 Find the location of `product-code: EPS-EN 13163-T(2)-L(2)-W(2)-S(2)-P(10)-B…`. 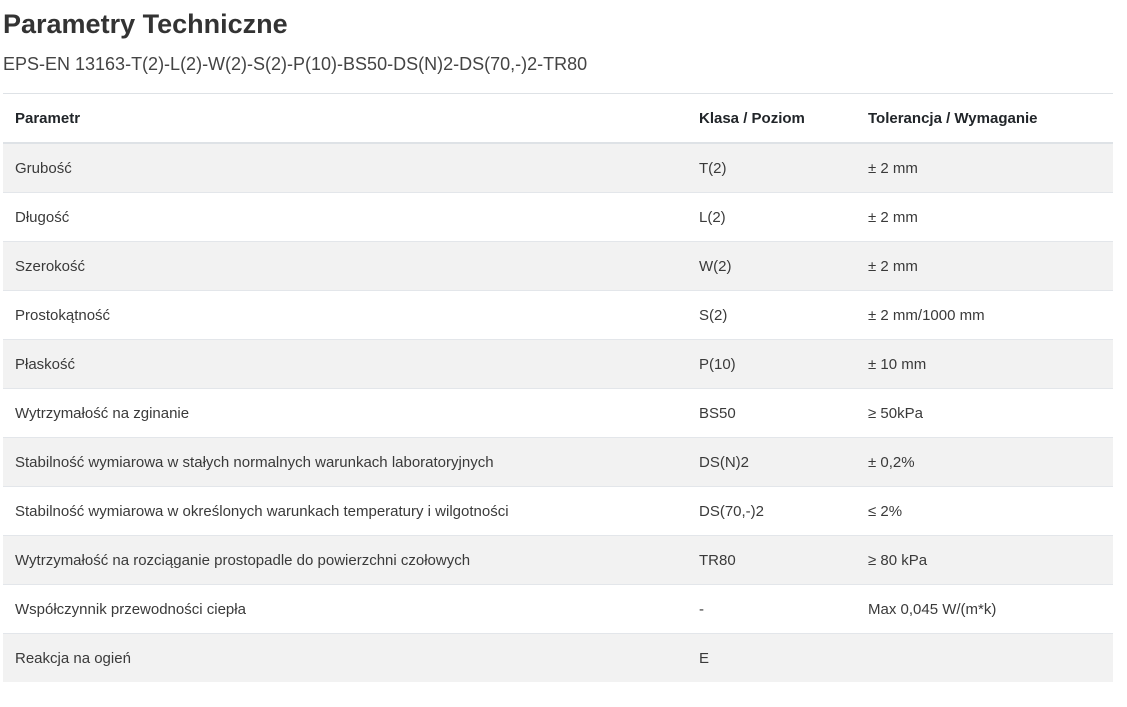

product-code: EPS-EN 13163-T(2)-L(2)-W(2)-S(2)-P(10)-B… is located at coordinates (295, 64).